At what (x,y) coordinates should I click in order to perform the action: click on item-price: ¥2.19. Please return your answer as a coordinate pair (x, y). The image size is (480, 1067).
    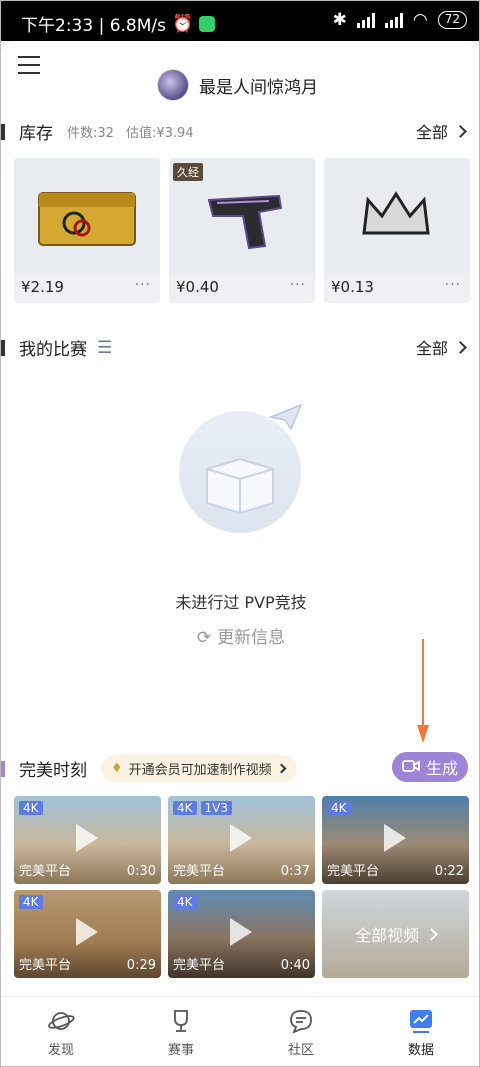
    Looking at the image, I should click on (42, 287).